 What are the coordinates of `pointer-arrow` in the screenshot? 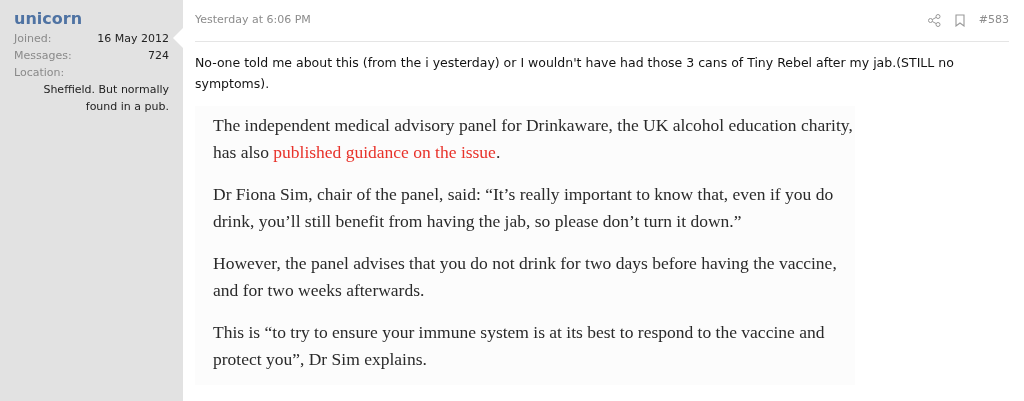 It's located at (178, 38).